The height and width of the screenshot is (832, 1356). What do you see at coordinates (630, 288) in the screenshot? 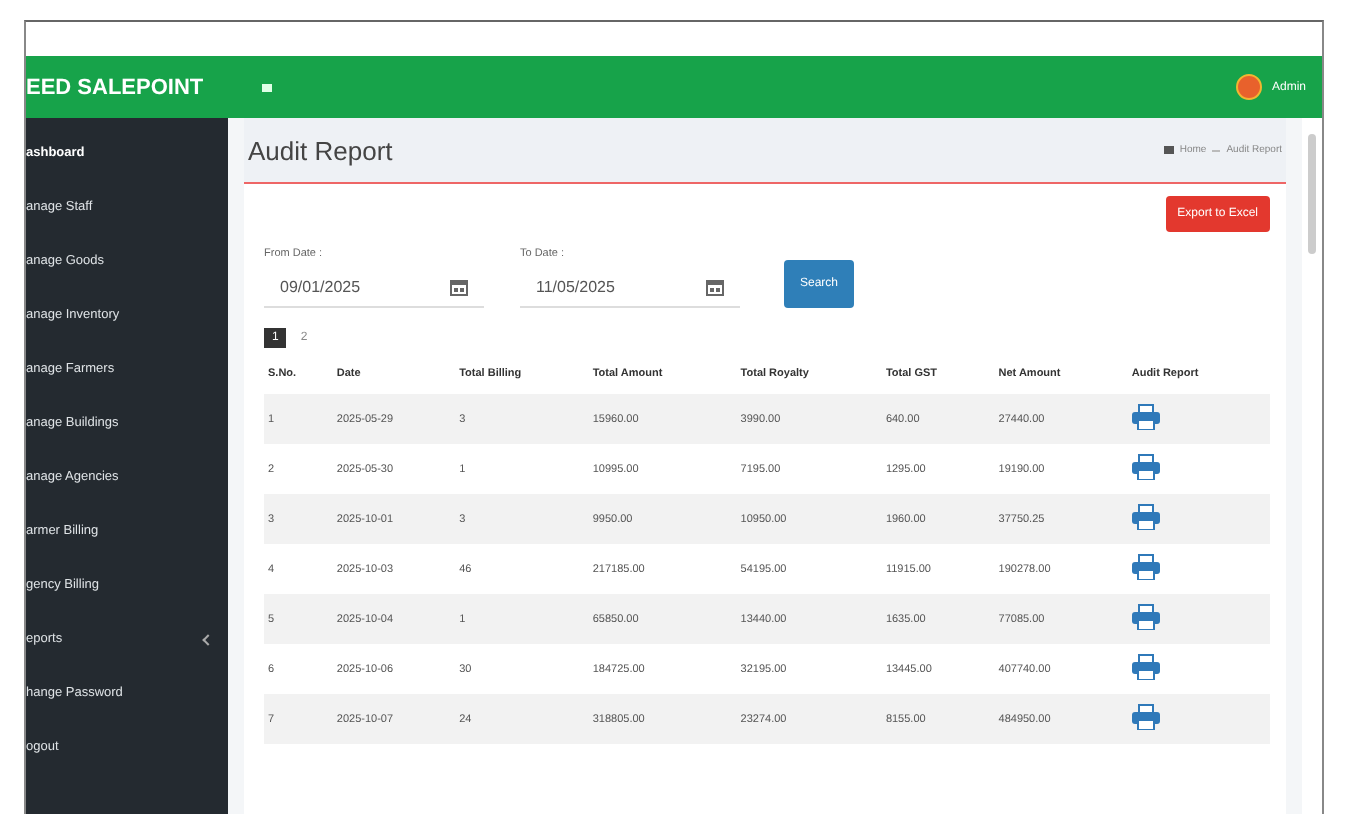
I see `date-field: 11/05/2025` at bounding box center [630, 288].